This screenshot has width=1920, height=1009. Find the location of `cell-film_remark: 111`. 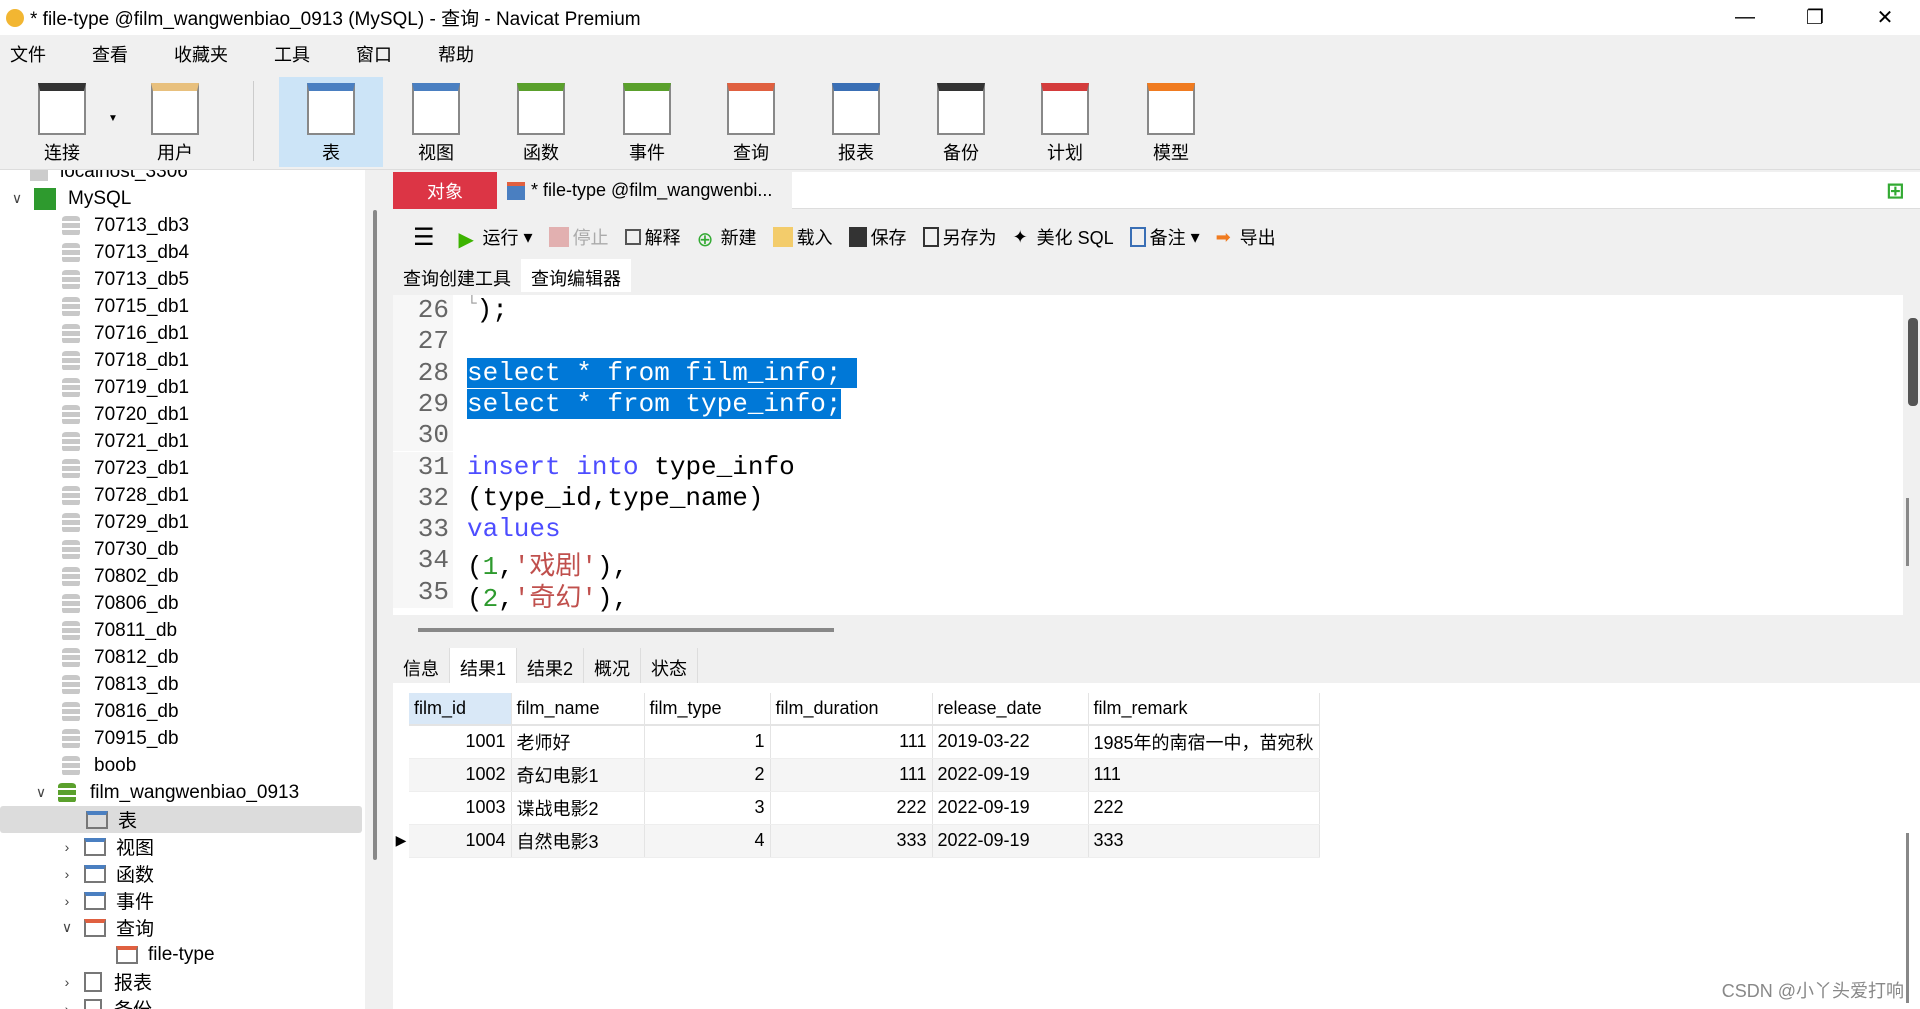

cell-film_remark: 111 is located at coordinates (1204, 775).